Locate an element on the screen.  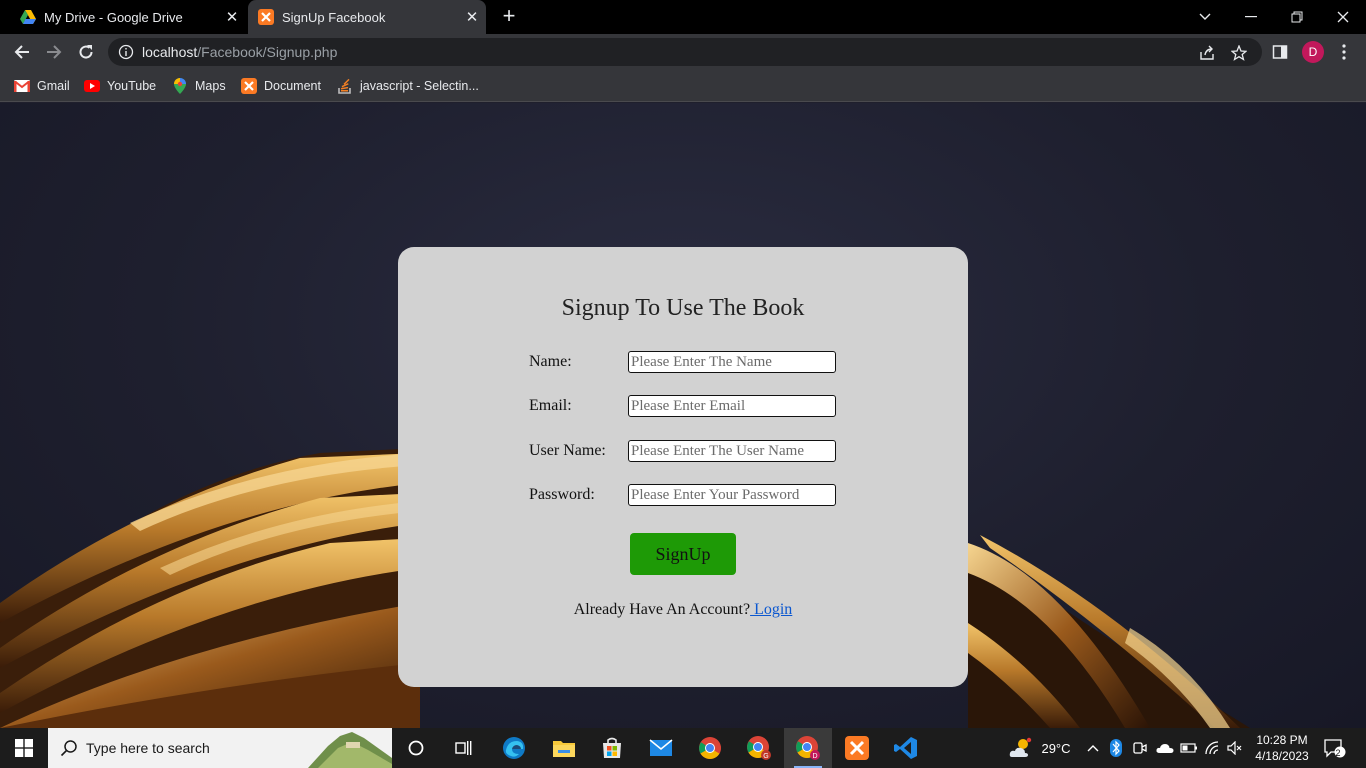
tab-title: My Drive - Google Drive is located at coordinates (113, 17).